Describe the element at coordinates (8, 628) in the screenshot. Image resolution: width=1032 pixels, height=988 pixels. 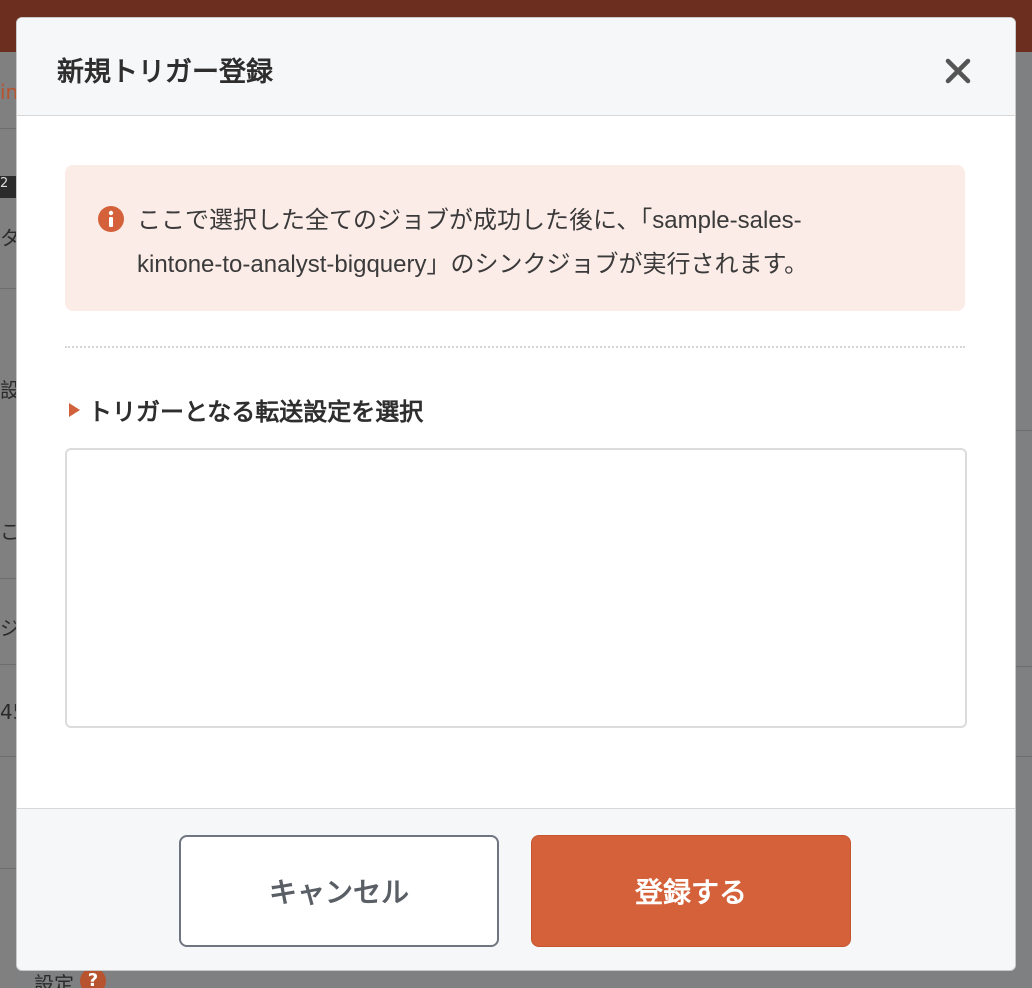
I see `background-text-fragment: ジ` at that location.